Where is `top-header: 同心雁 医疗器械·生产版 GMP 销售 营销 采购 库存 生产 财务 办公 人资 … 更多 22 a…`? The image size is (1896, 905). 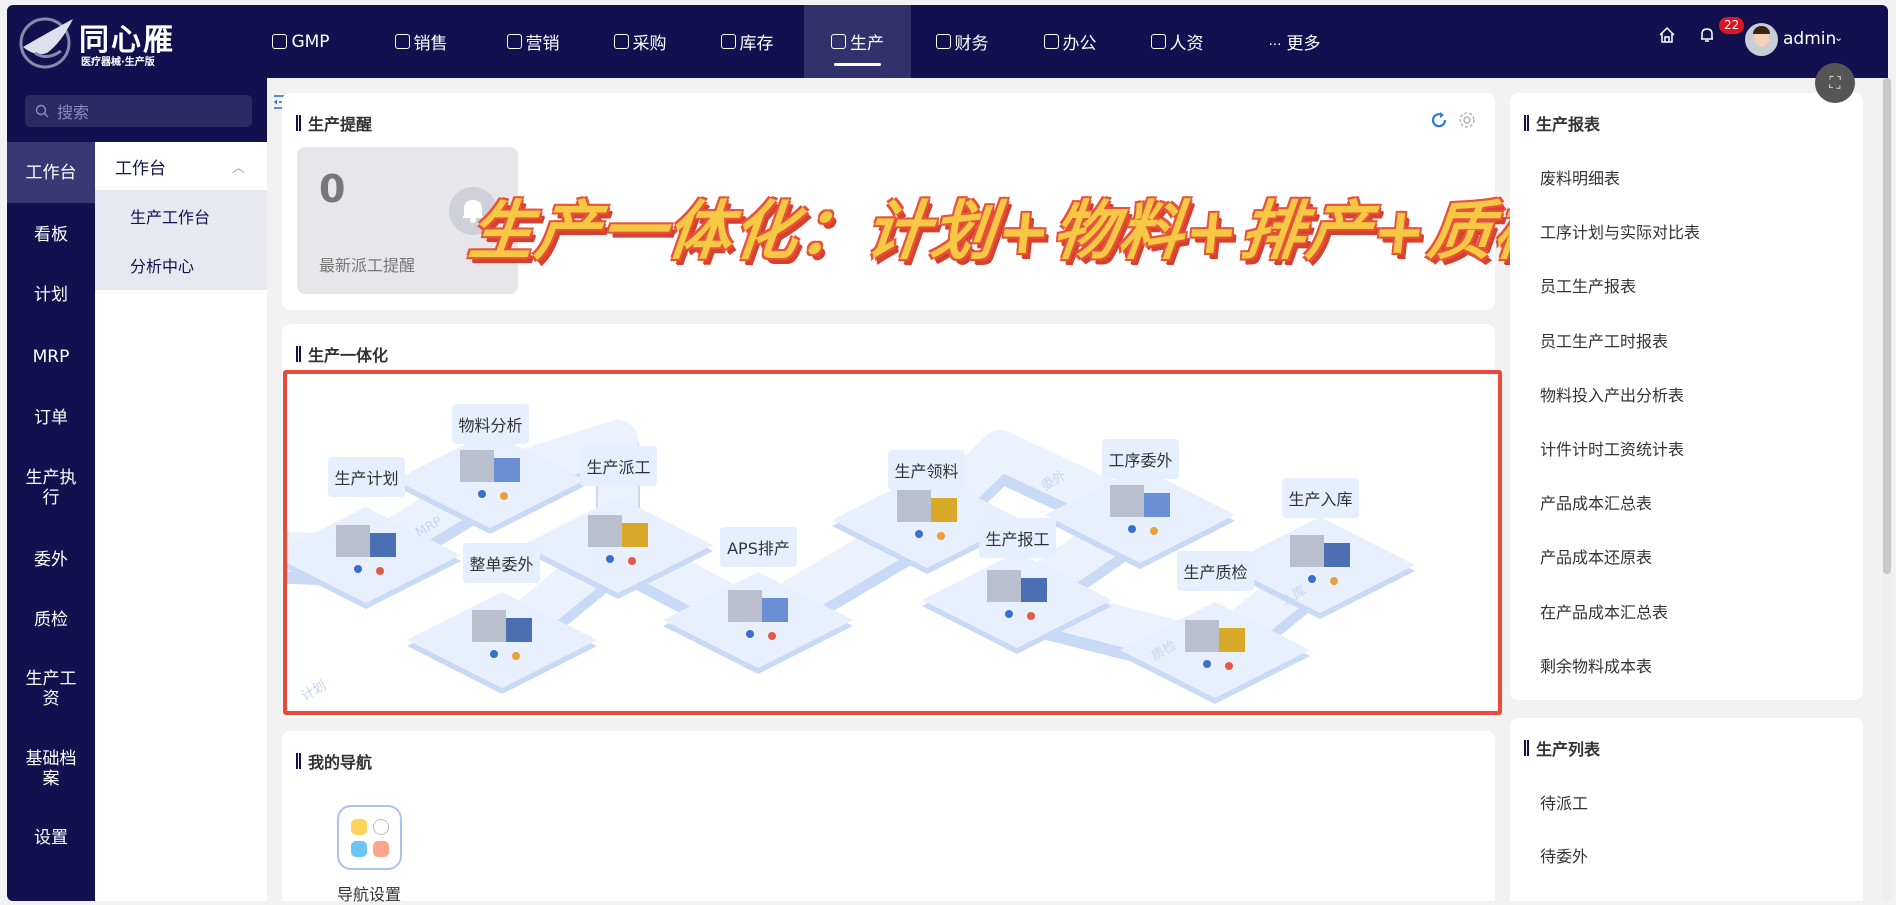 top-header: 同心雁 医疗器械·生产版 GMP 销售 营销 采购 库存 生产 财务 办公 人资 … 更多 22 a… is located at coordinates (947, 41).